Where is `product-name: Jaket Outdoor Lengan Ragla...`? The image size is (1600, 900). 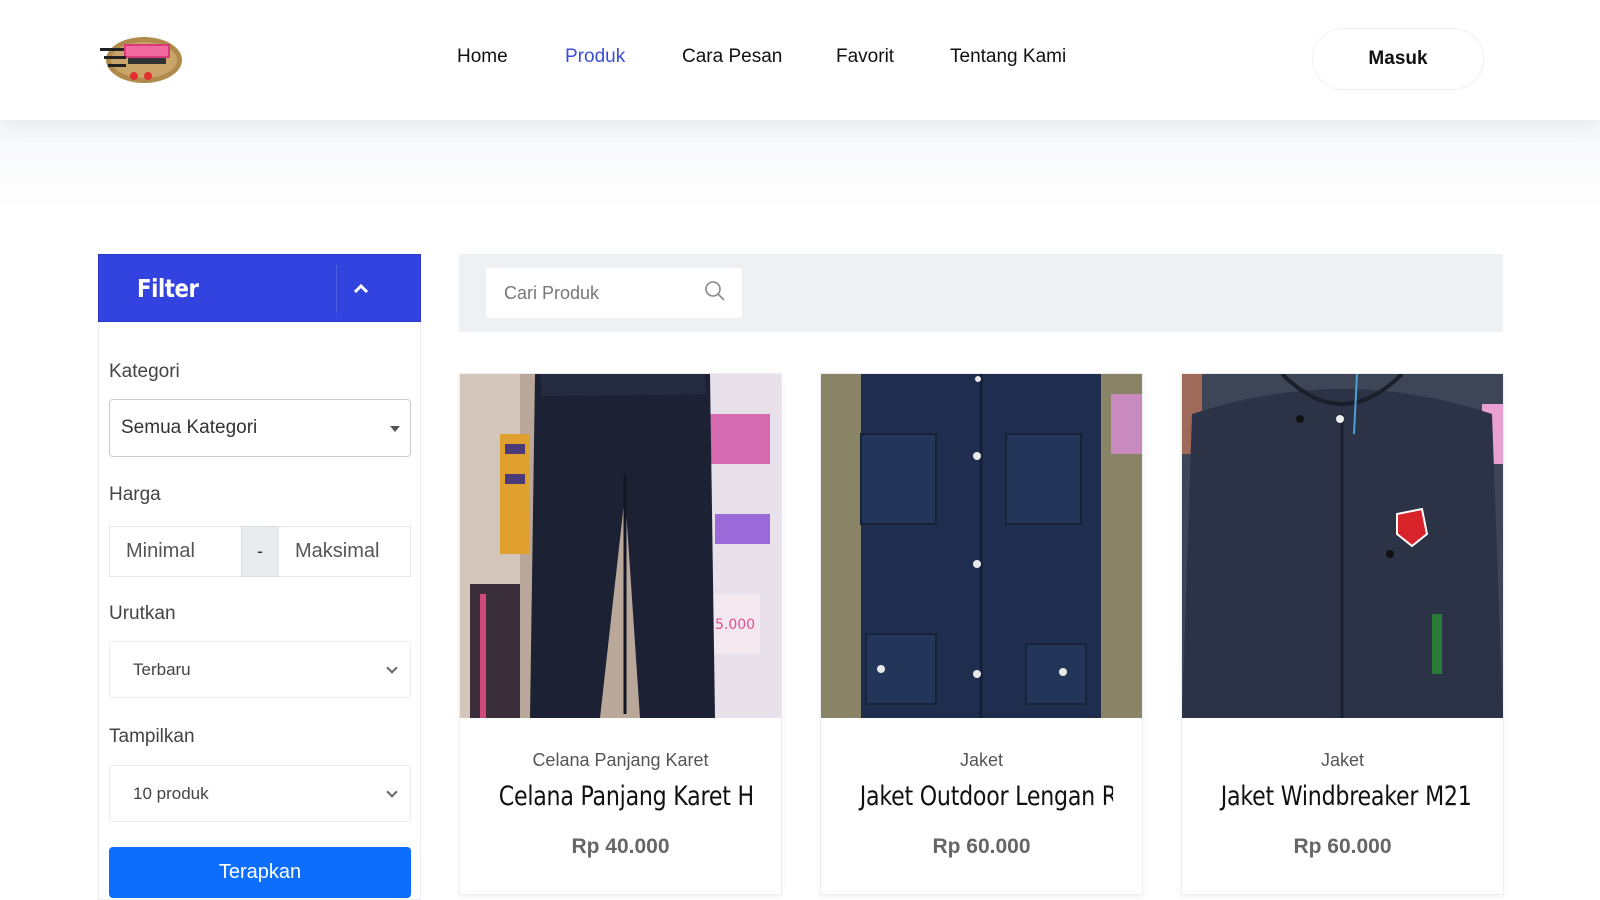 product-name: Jaket Outdoor Lengan Ragla... is located at coordinates (981, 796).